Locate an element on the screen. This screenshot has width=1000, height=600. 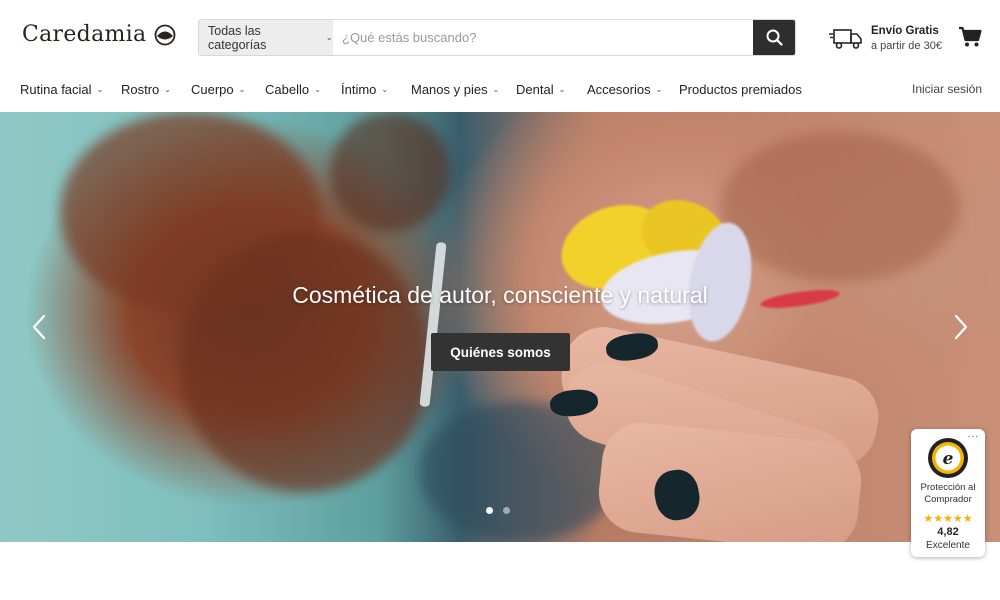
hero-title: Cosmética de autor, consciente y natural is located at coordinates (500, 295).